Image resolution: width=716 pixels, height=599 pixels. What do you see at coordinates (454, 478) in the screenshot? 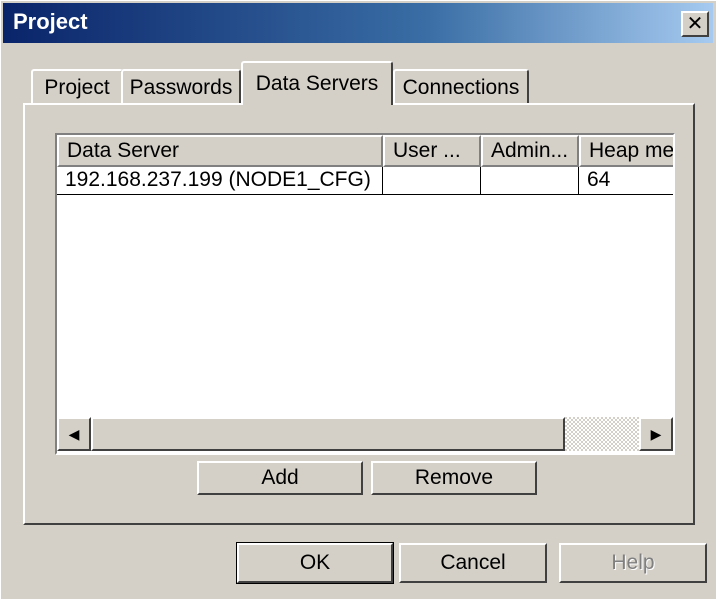
I see `remove-button: Remove` at bounding box center [454, 478].